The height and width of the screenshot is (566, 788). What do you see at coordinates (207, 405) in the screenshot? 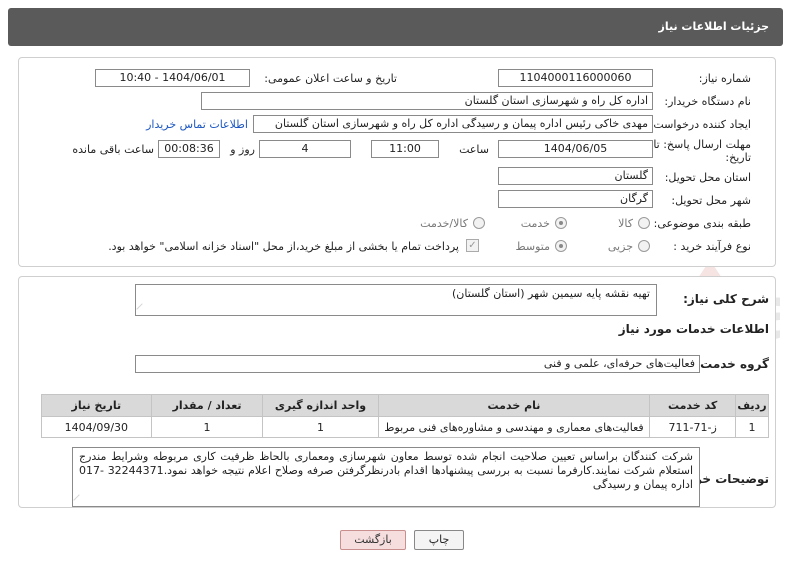
I see `col-header-quantity: تعداد / مقدار` at bounding box center [207, 405].